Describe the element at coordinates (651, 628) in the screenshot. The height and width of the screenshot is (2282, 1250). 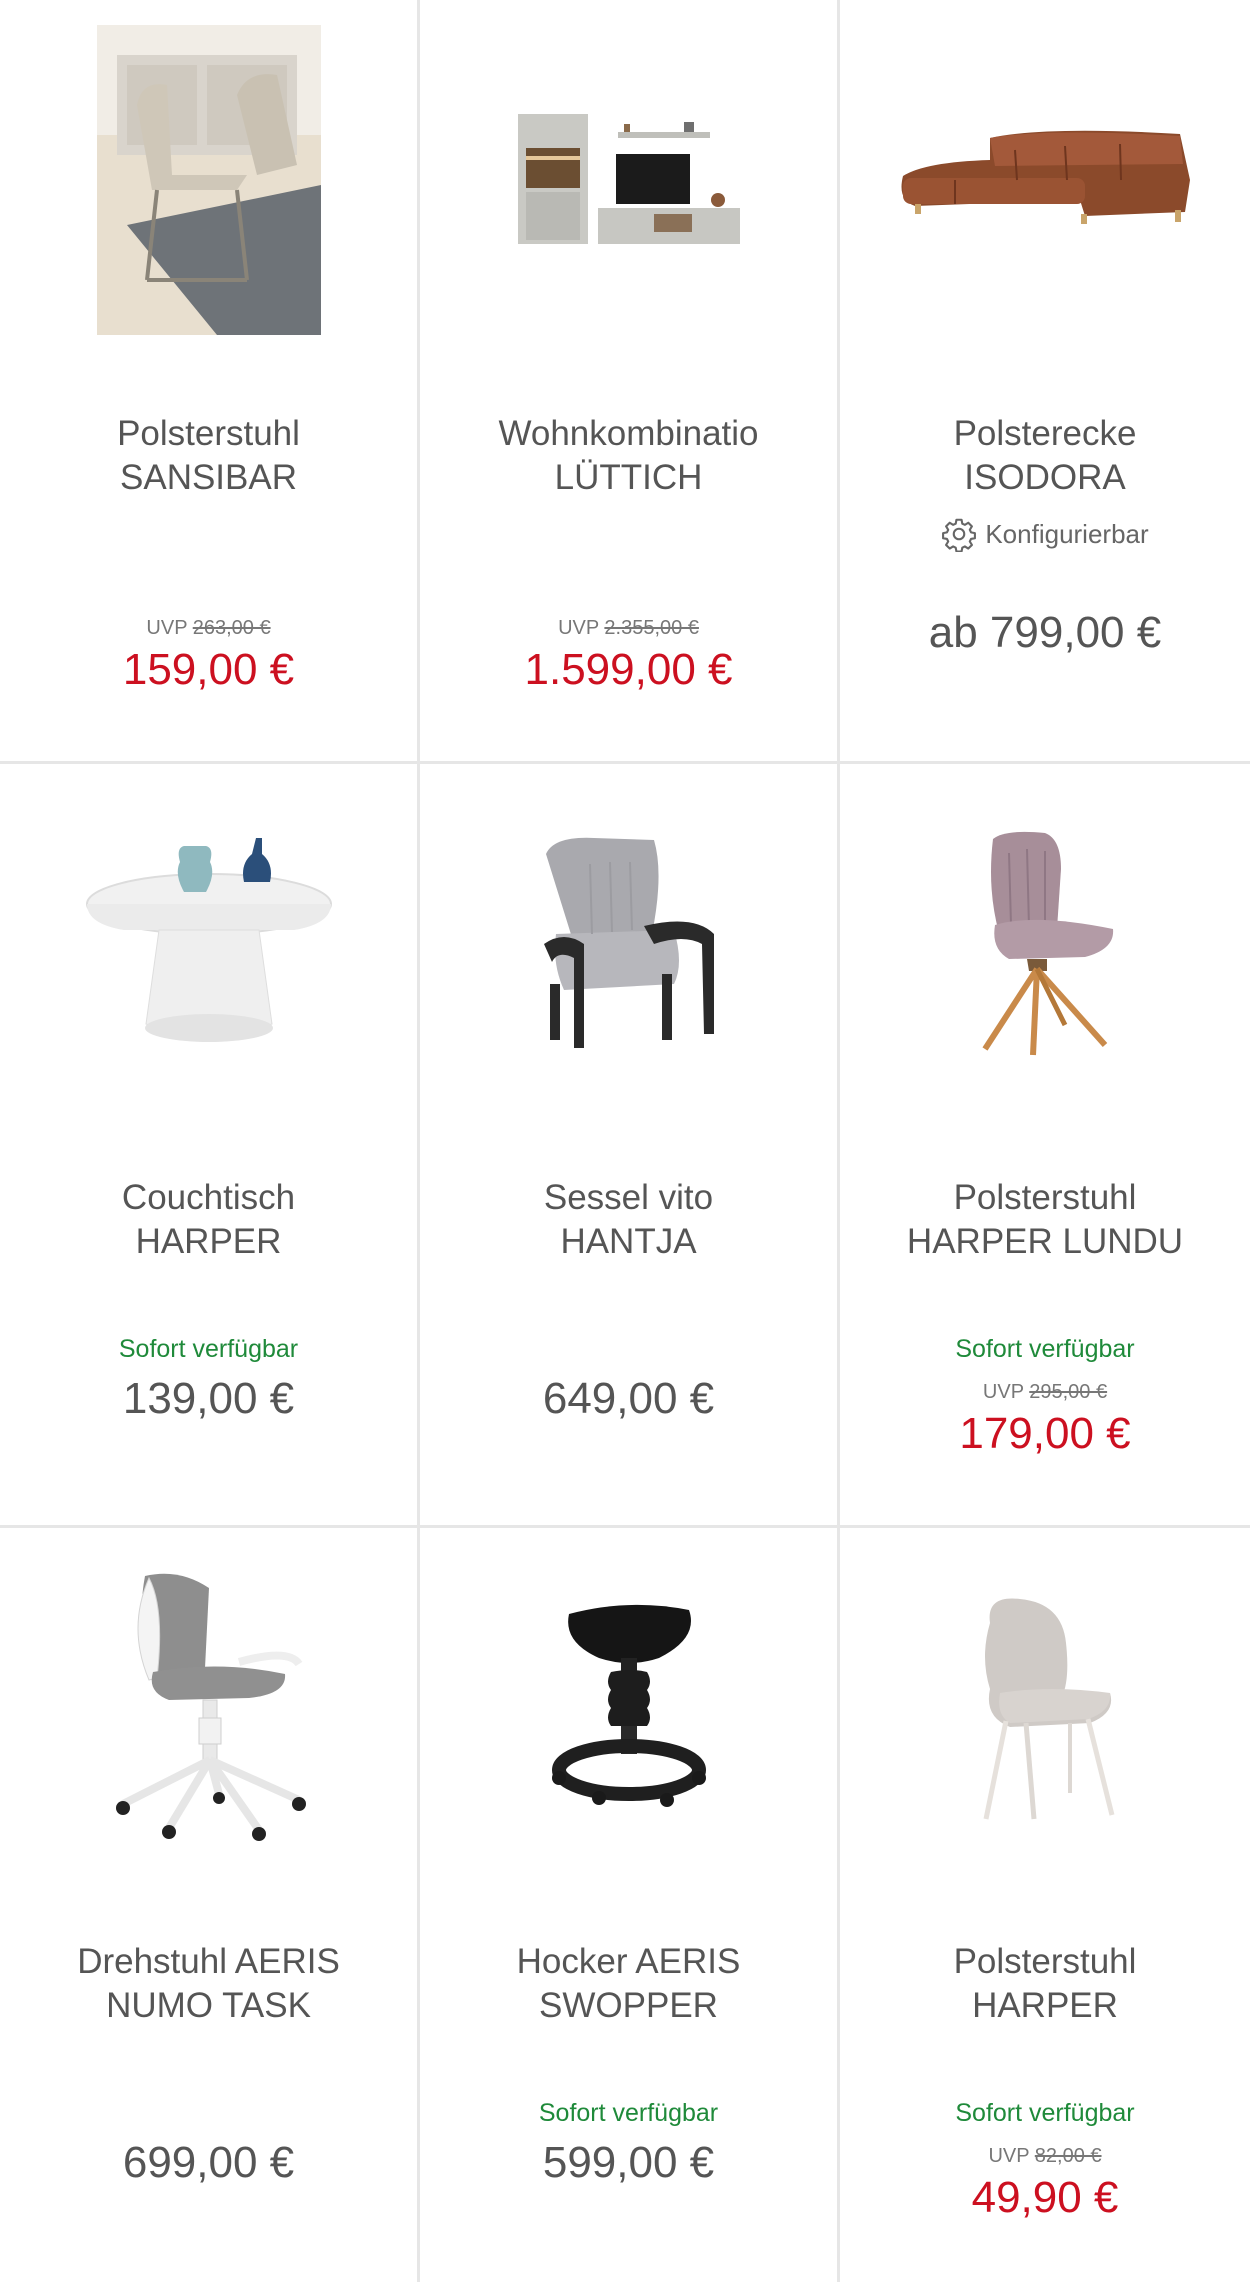
I see `uvp-old-price: 2.355,00 €` at that location.